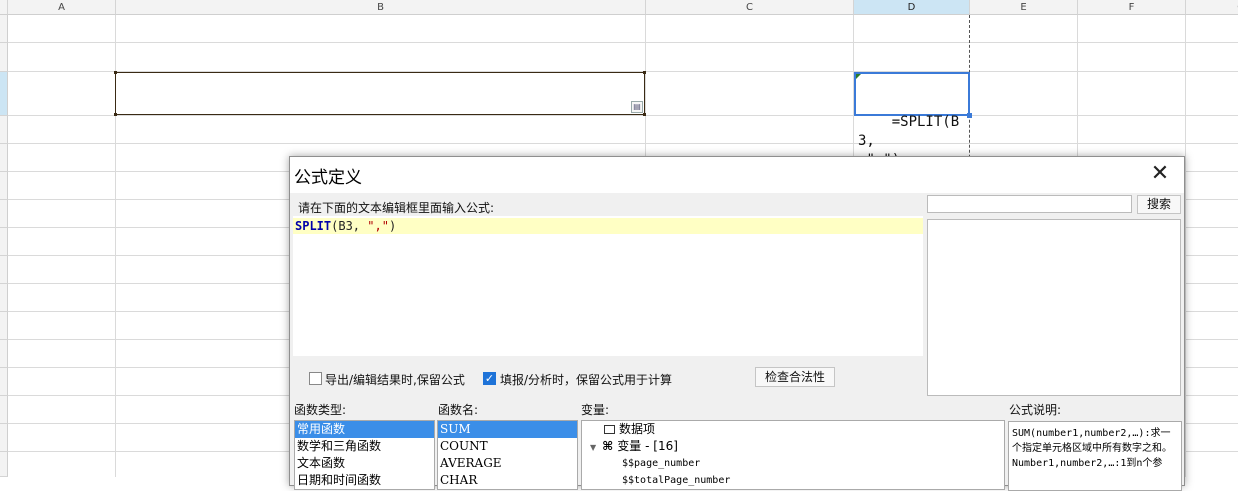  Describe the element at coordinates (328, 178) in the screenshot. I see `dialog-title: 公式定义` at that location.